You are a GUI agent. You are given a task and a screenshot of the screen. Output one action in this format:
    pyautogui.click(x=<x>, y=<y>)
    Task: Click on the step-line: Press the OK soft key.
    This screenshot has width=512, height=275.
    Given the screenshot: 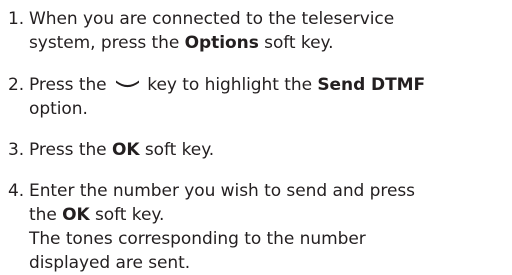 What is the action you would take?
    pyautogui.click(x=121, y=150)
    